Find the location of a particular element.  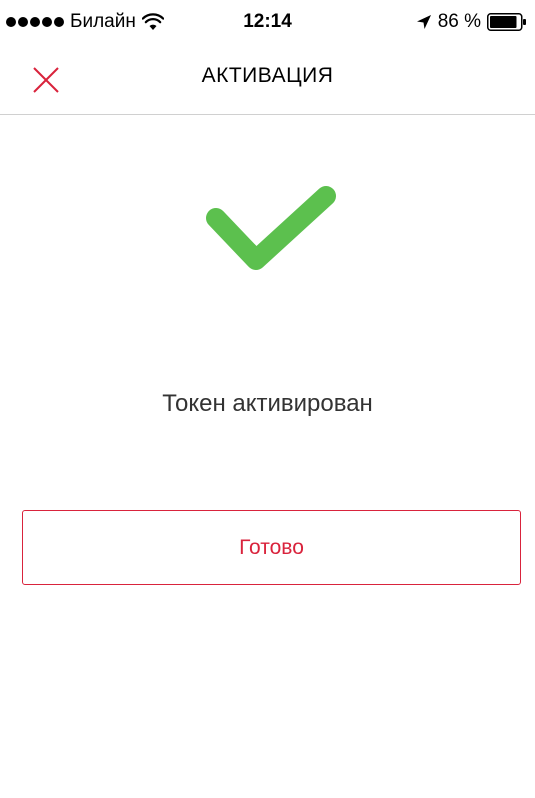

battery-percent: 86 % is located at coordinates (459, 21).